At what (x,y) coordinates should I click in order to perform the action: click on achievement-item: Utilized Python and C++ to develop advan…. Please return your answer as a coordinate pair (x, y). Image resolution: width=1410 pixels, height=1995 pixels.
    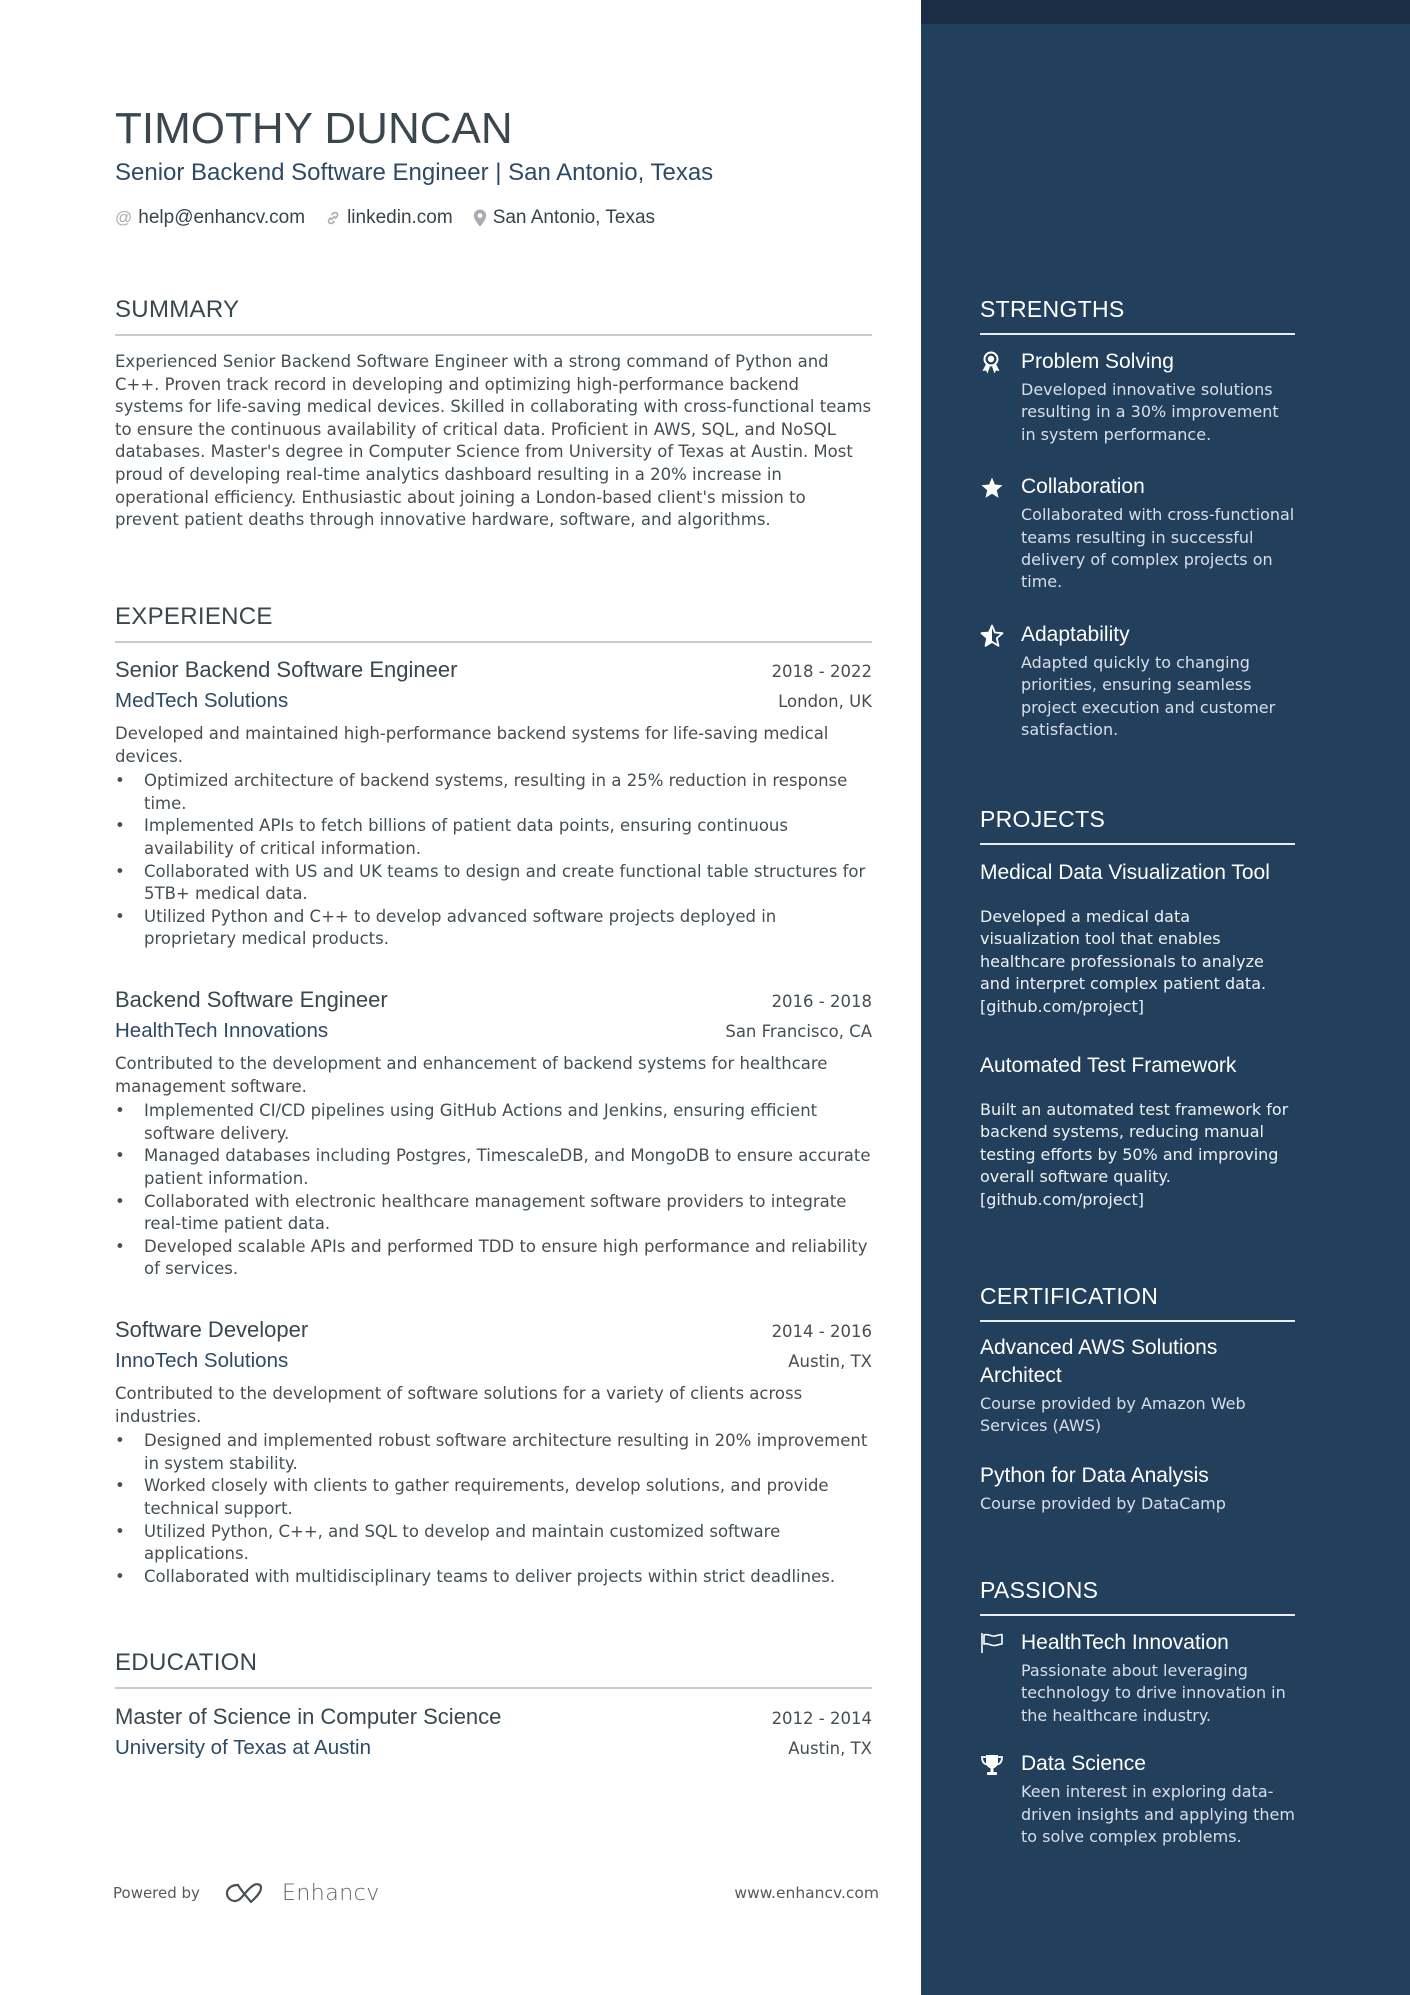
    Looking at the image, I should click on (493, 928).